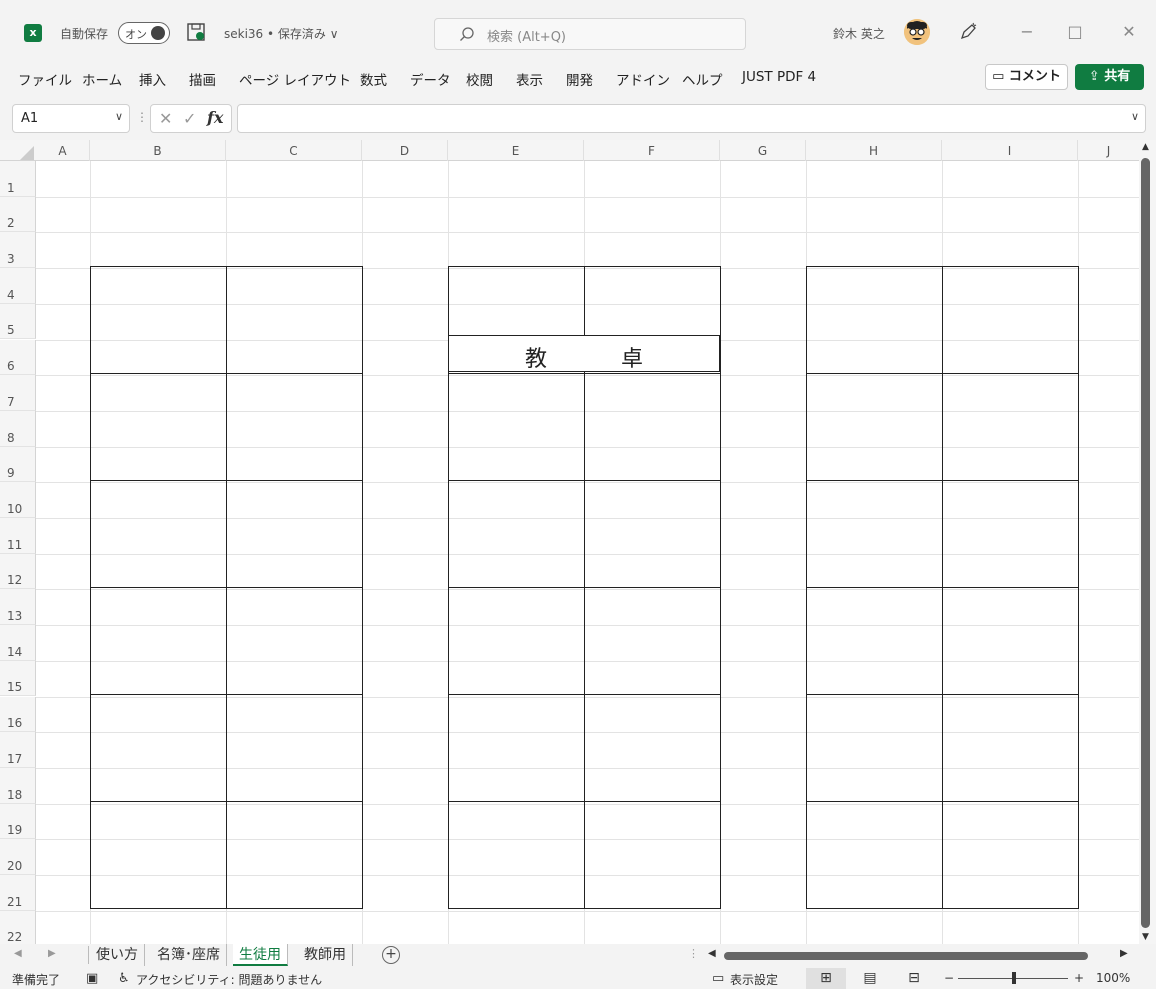 This screenshot has width=1156, height=989. Describe the element at coordinates (27, 153) in the screenshot. I see `select-all-icon` at that location.